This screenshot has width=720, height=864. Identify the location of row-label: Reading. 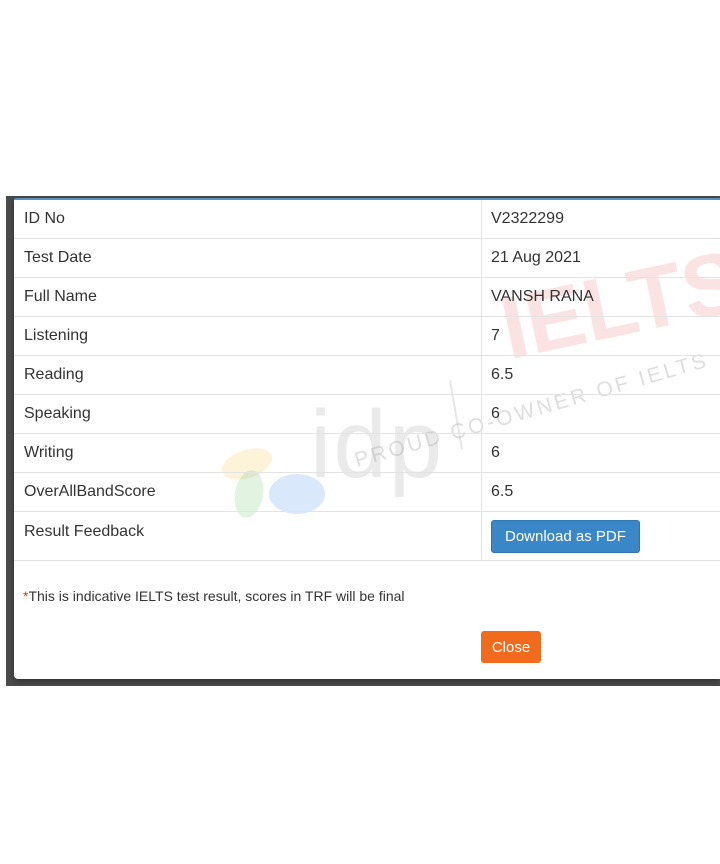
(248, 375).